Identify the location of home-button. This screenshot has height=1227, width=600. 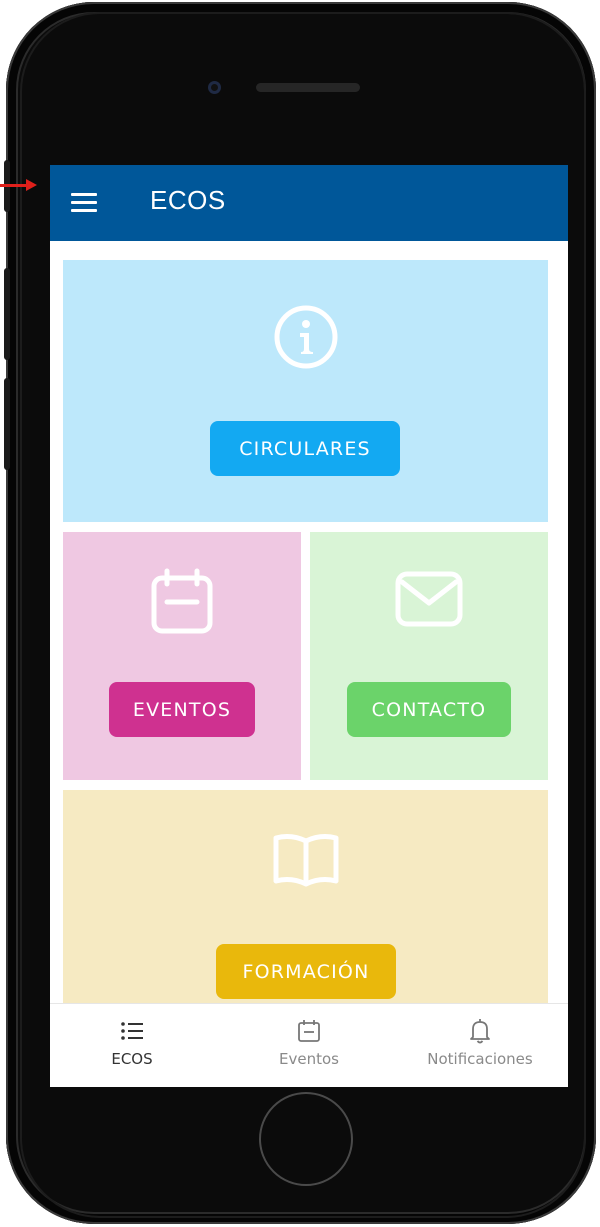
(306, 1139).